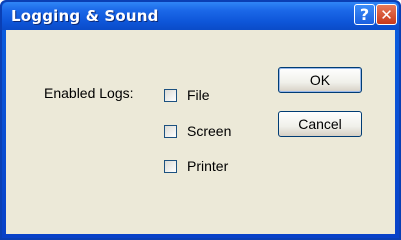 The width and height of the screenshot is (401, 240). What do you see at coordinates (89, 93) in the screenshot?
I see `enabled-logs-label: Enabled Logs:` at bounding box center [89, 93].